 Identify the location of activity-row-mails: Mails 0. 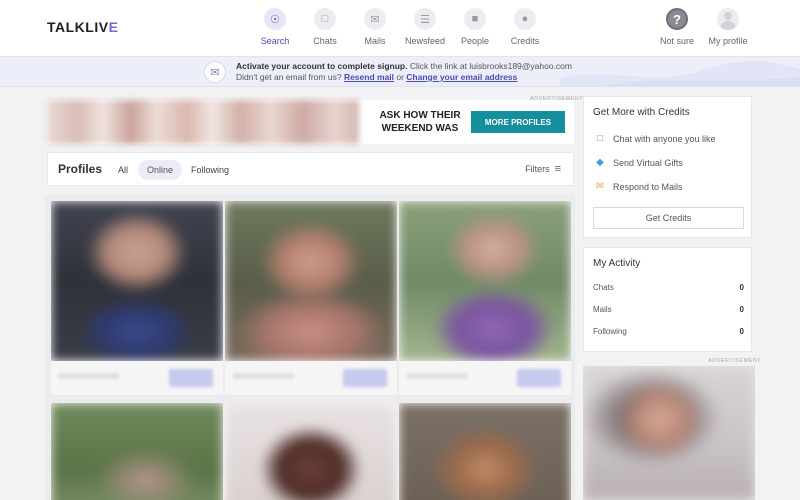
(668, 309).